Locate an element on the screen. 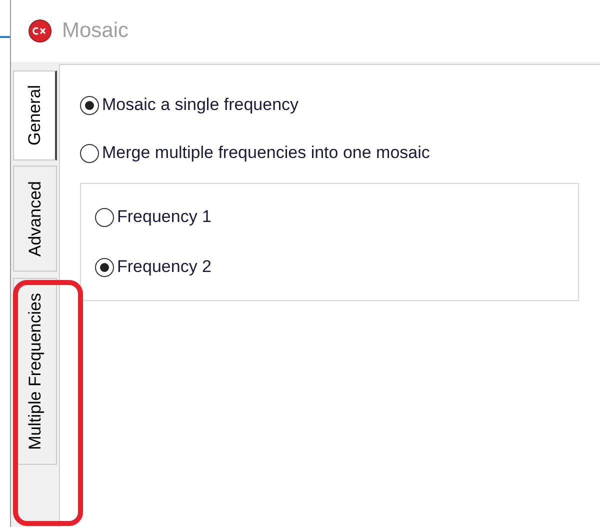  window-title: Mosaic is located at coordinates (95, 31).